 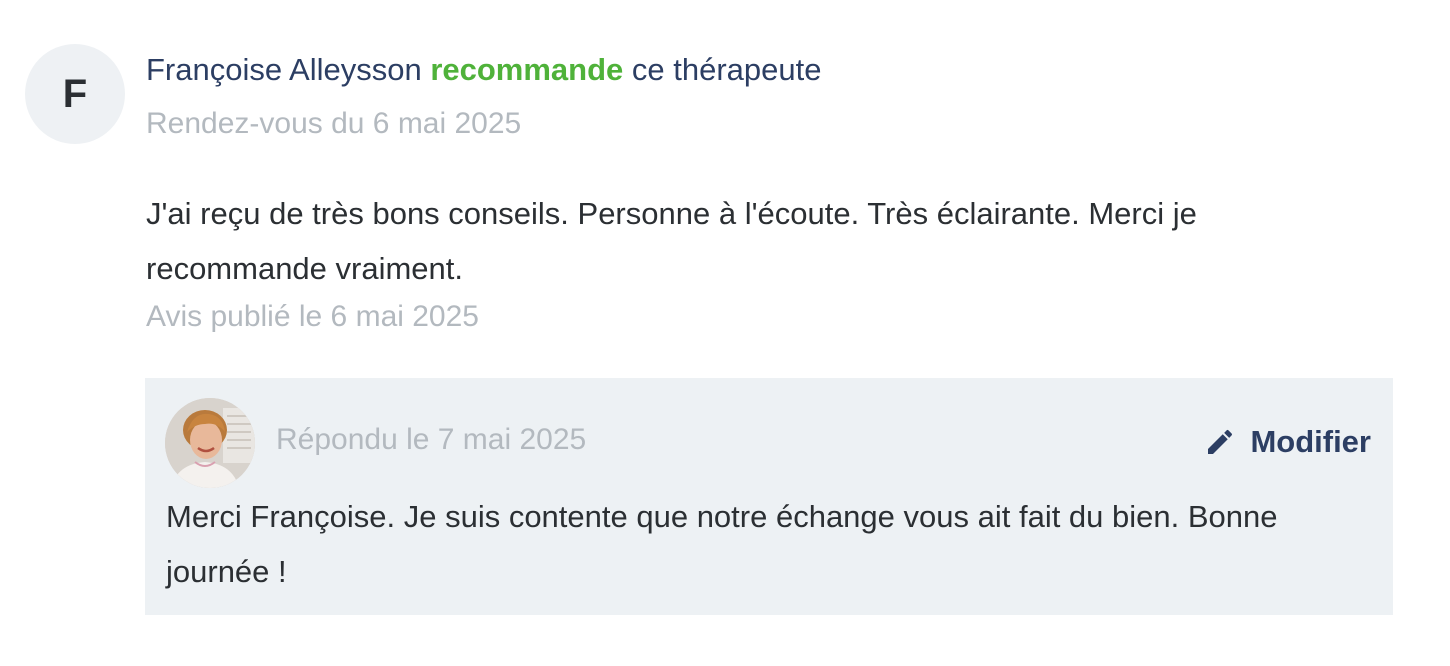 I want to click on reviewer-avatar: F, so click(x=75, y=94).